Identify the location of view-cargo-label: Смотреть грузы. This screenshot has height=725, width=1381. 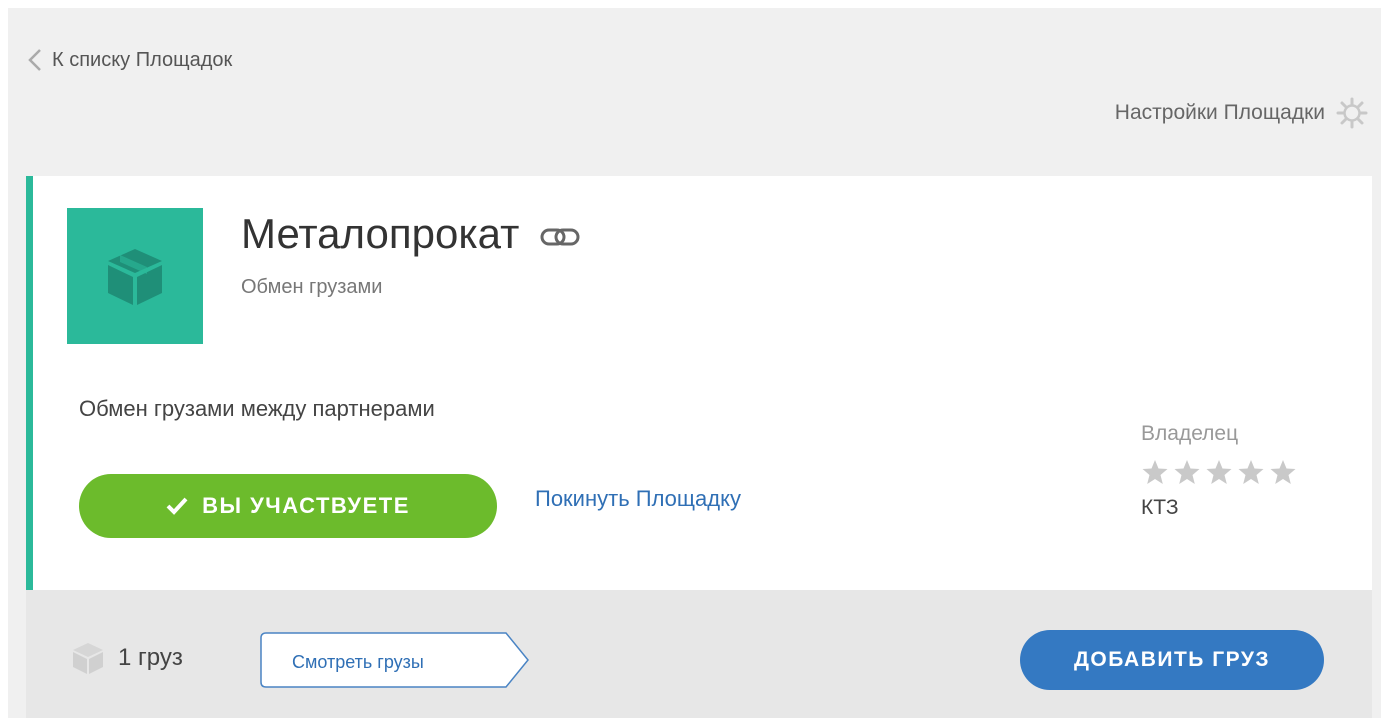
(358, 662).